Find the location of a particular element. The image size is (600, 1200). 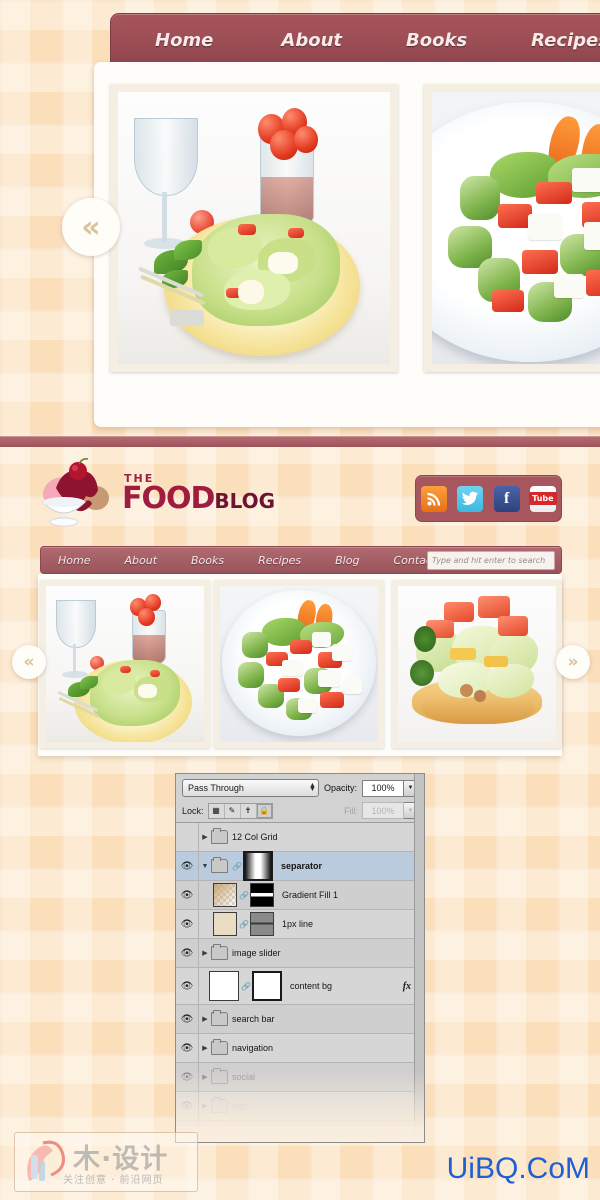

layer-name: top bar is located at coordinates (246, 1135).